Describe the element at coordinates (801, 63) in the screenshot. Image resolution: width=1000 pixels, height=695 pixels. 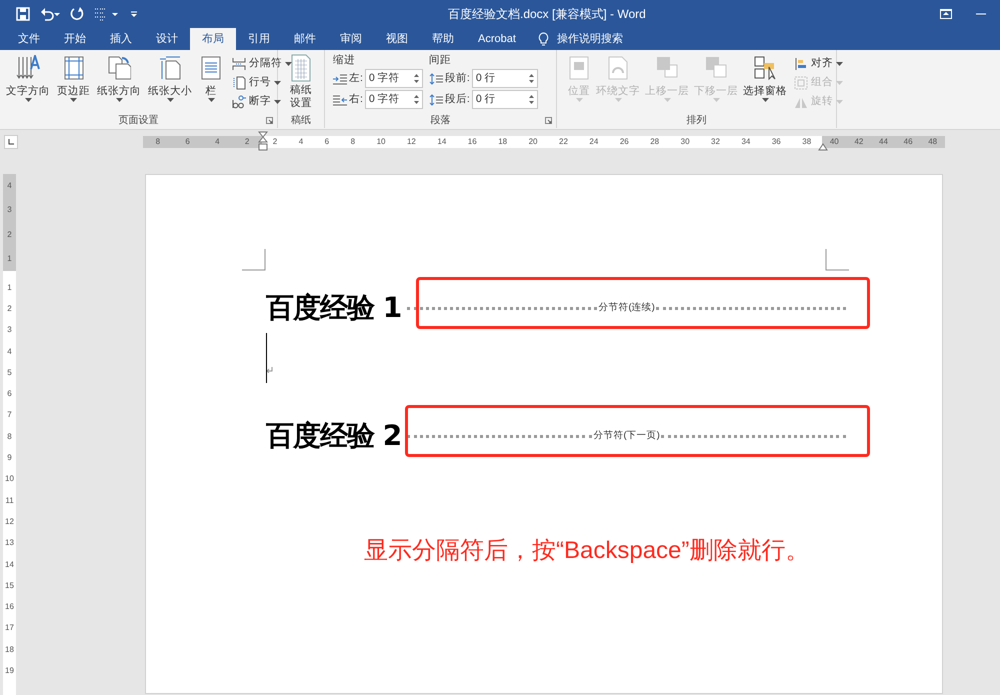
I see `align-icon` at that location.